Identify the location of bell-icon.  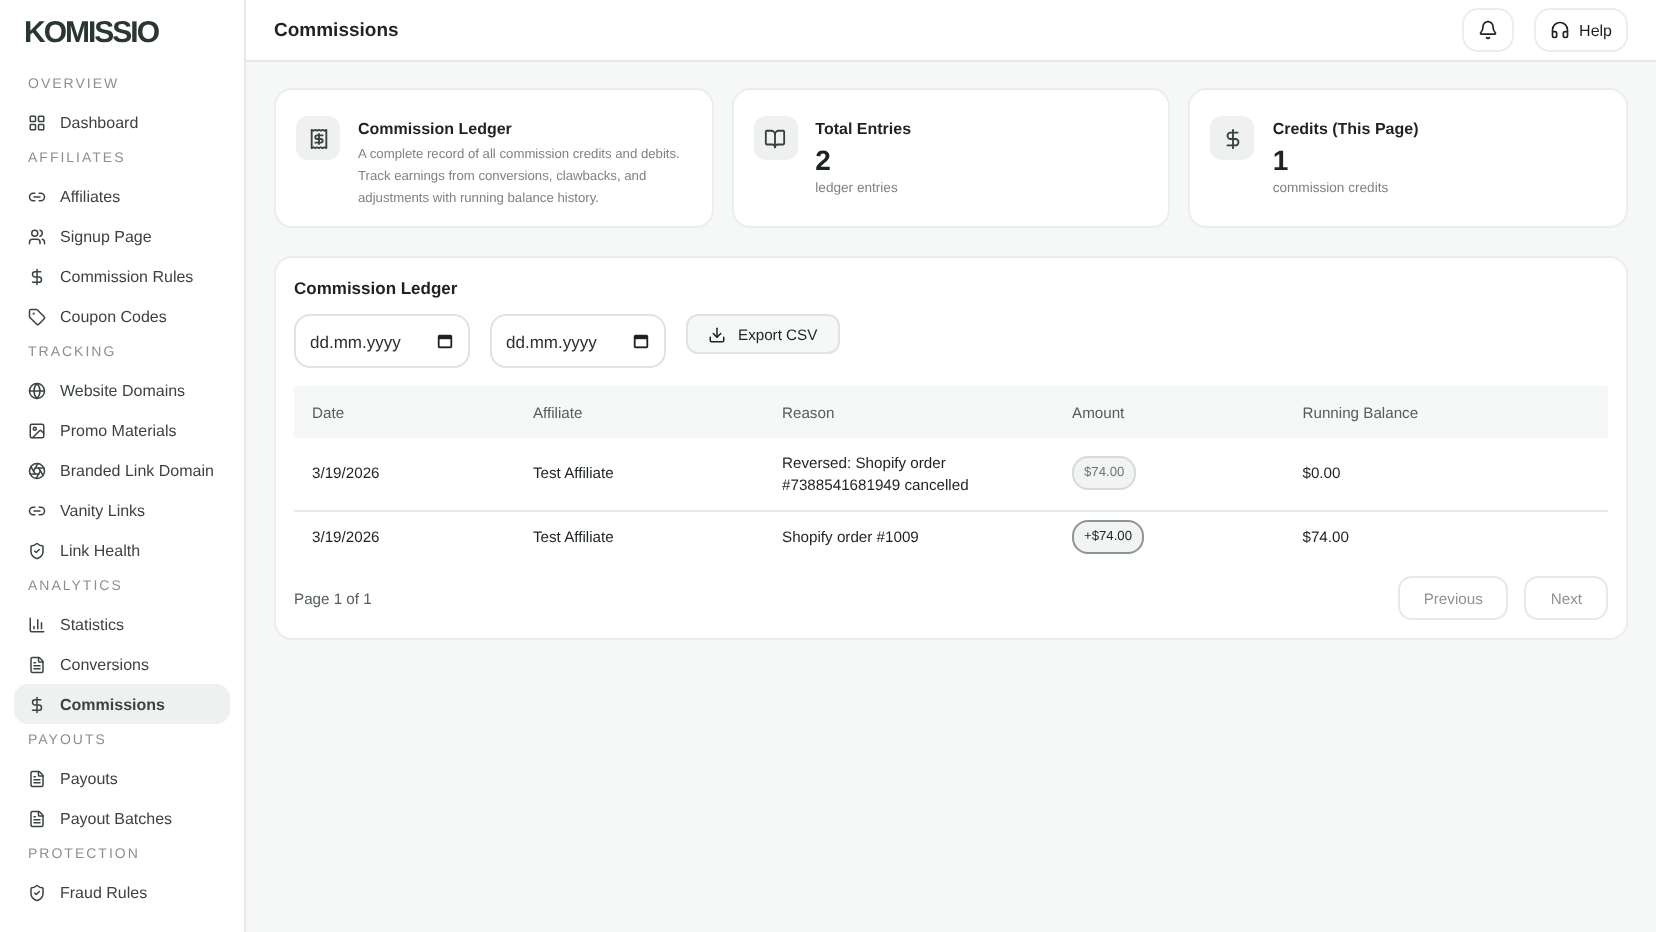
(1487, 30).